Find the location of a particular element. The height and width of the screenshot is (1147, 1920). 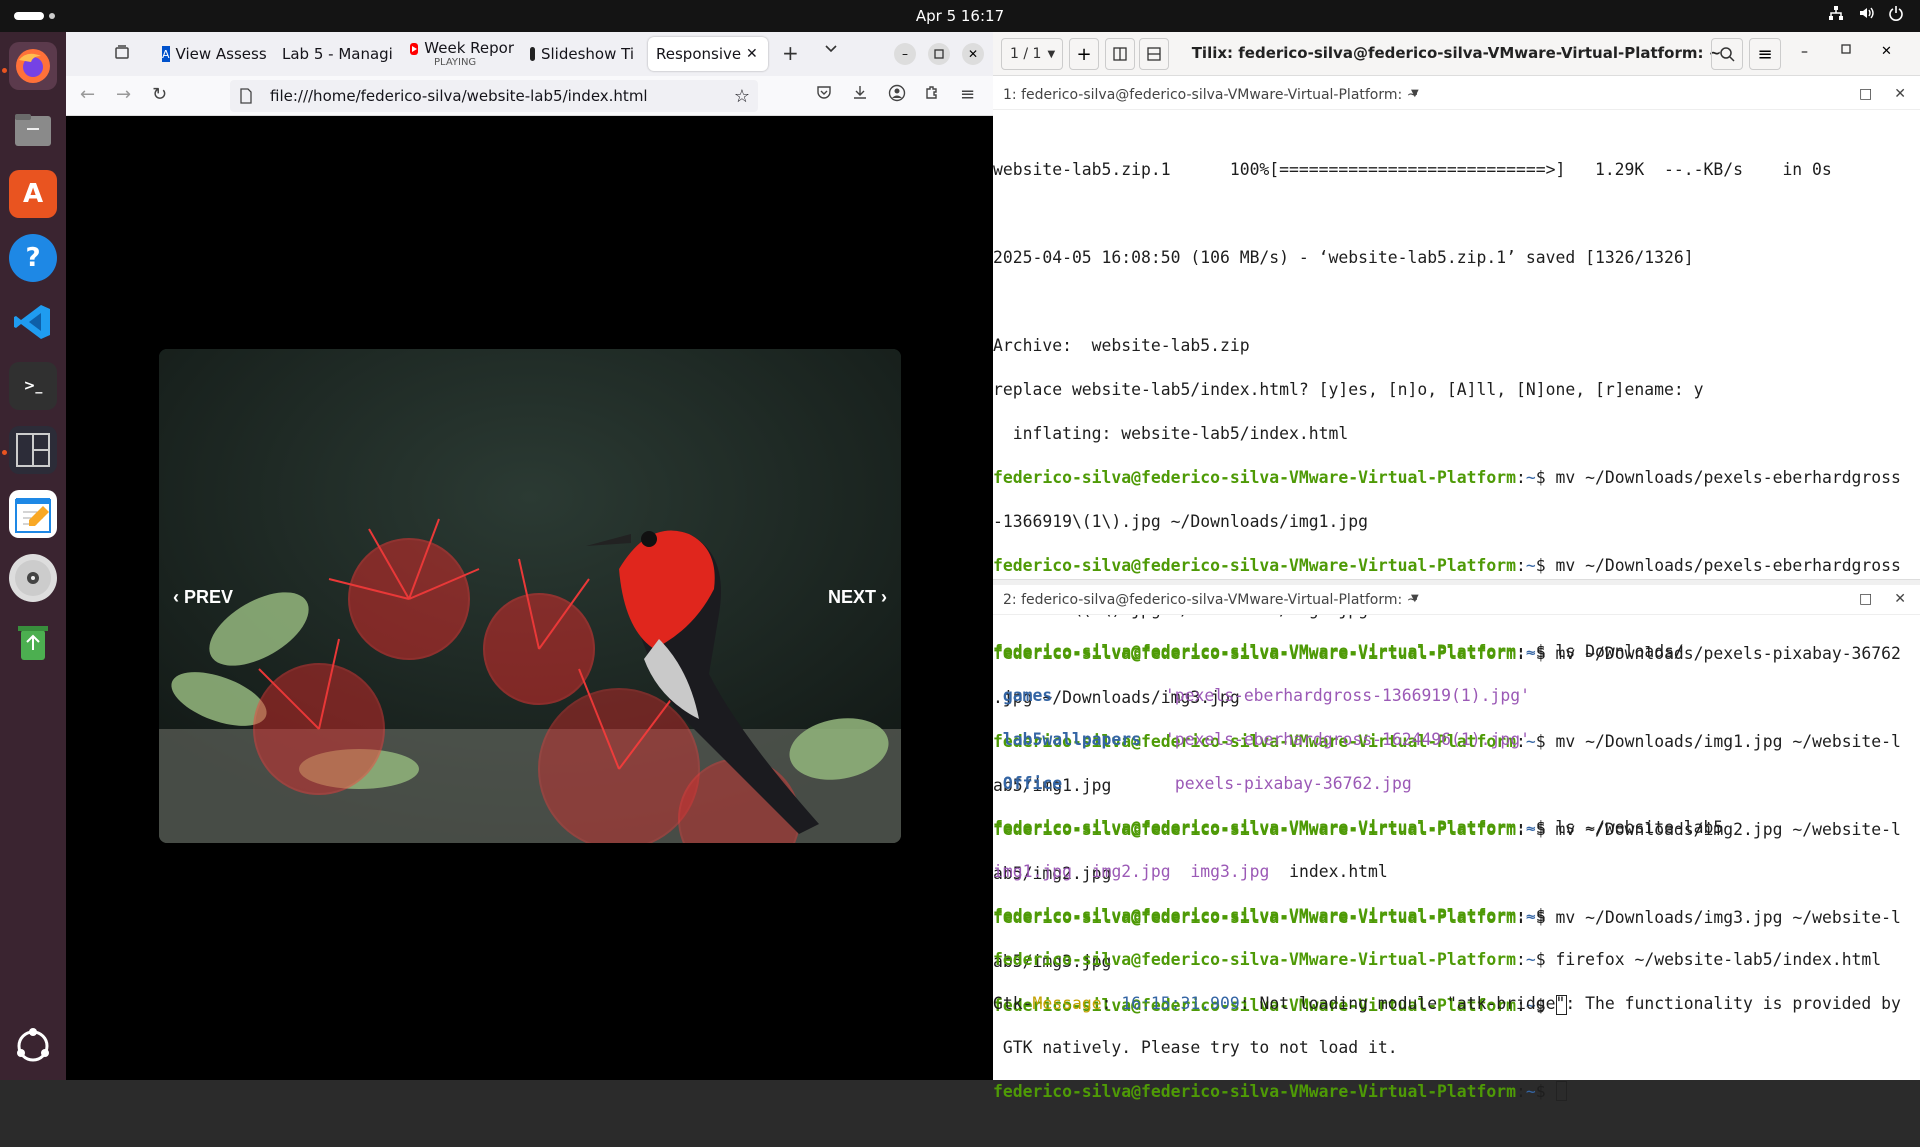

tab-label: Week Repor is located at coordinates (469, 48).